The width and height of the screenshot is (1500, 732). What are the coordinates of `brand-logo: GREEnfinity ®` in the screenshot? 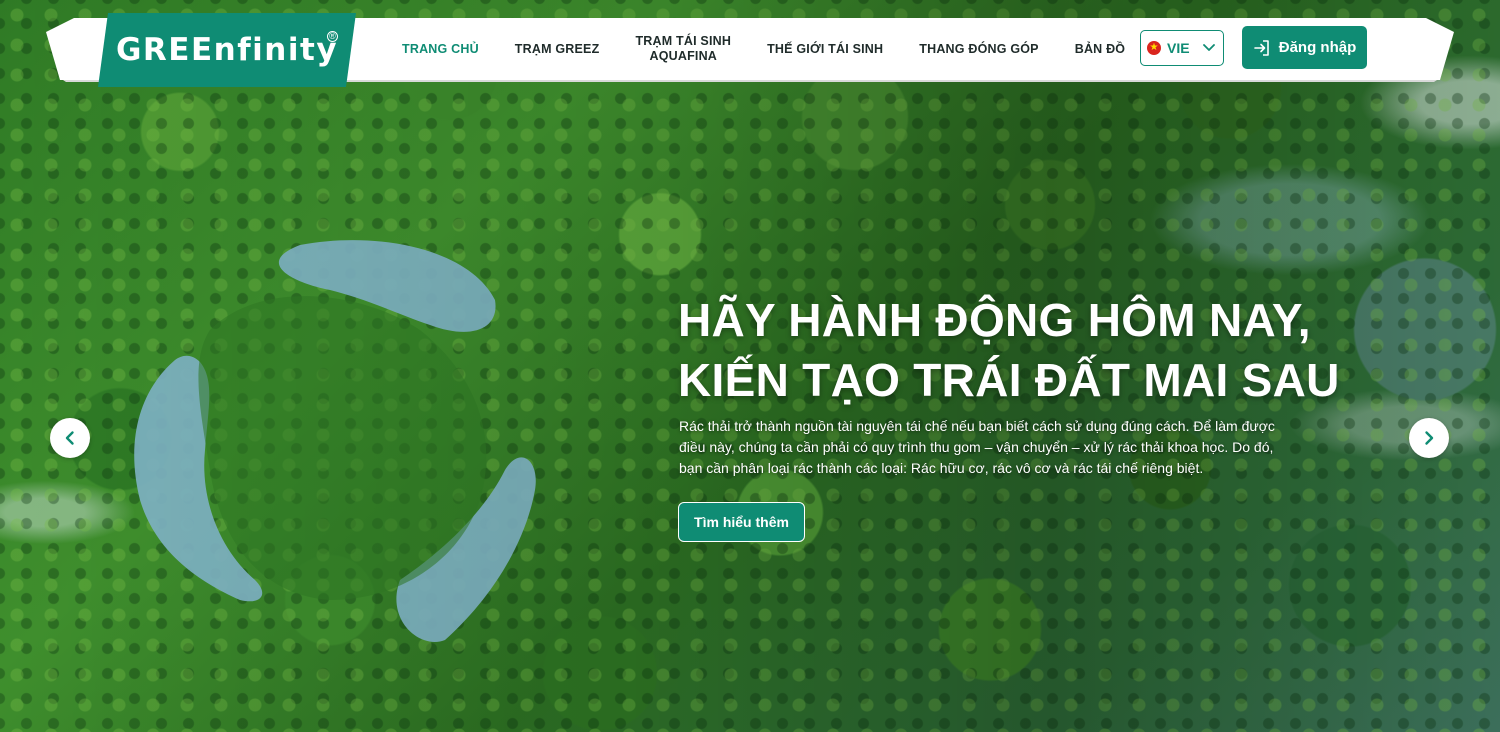 It's located at (227, 50).